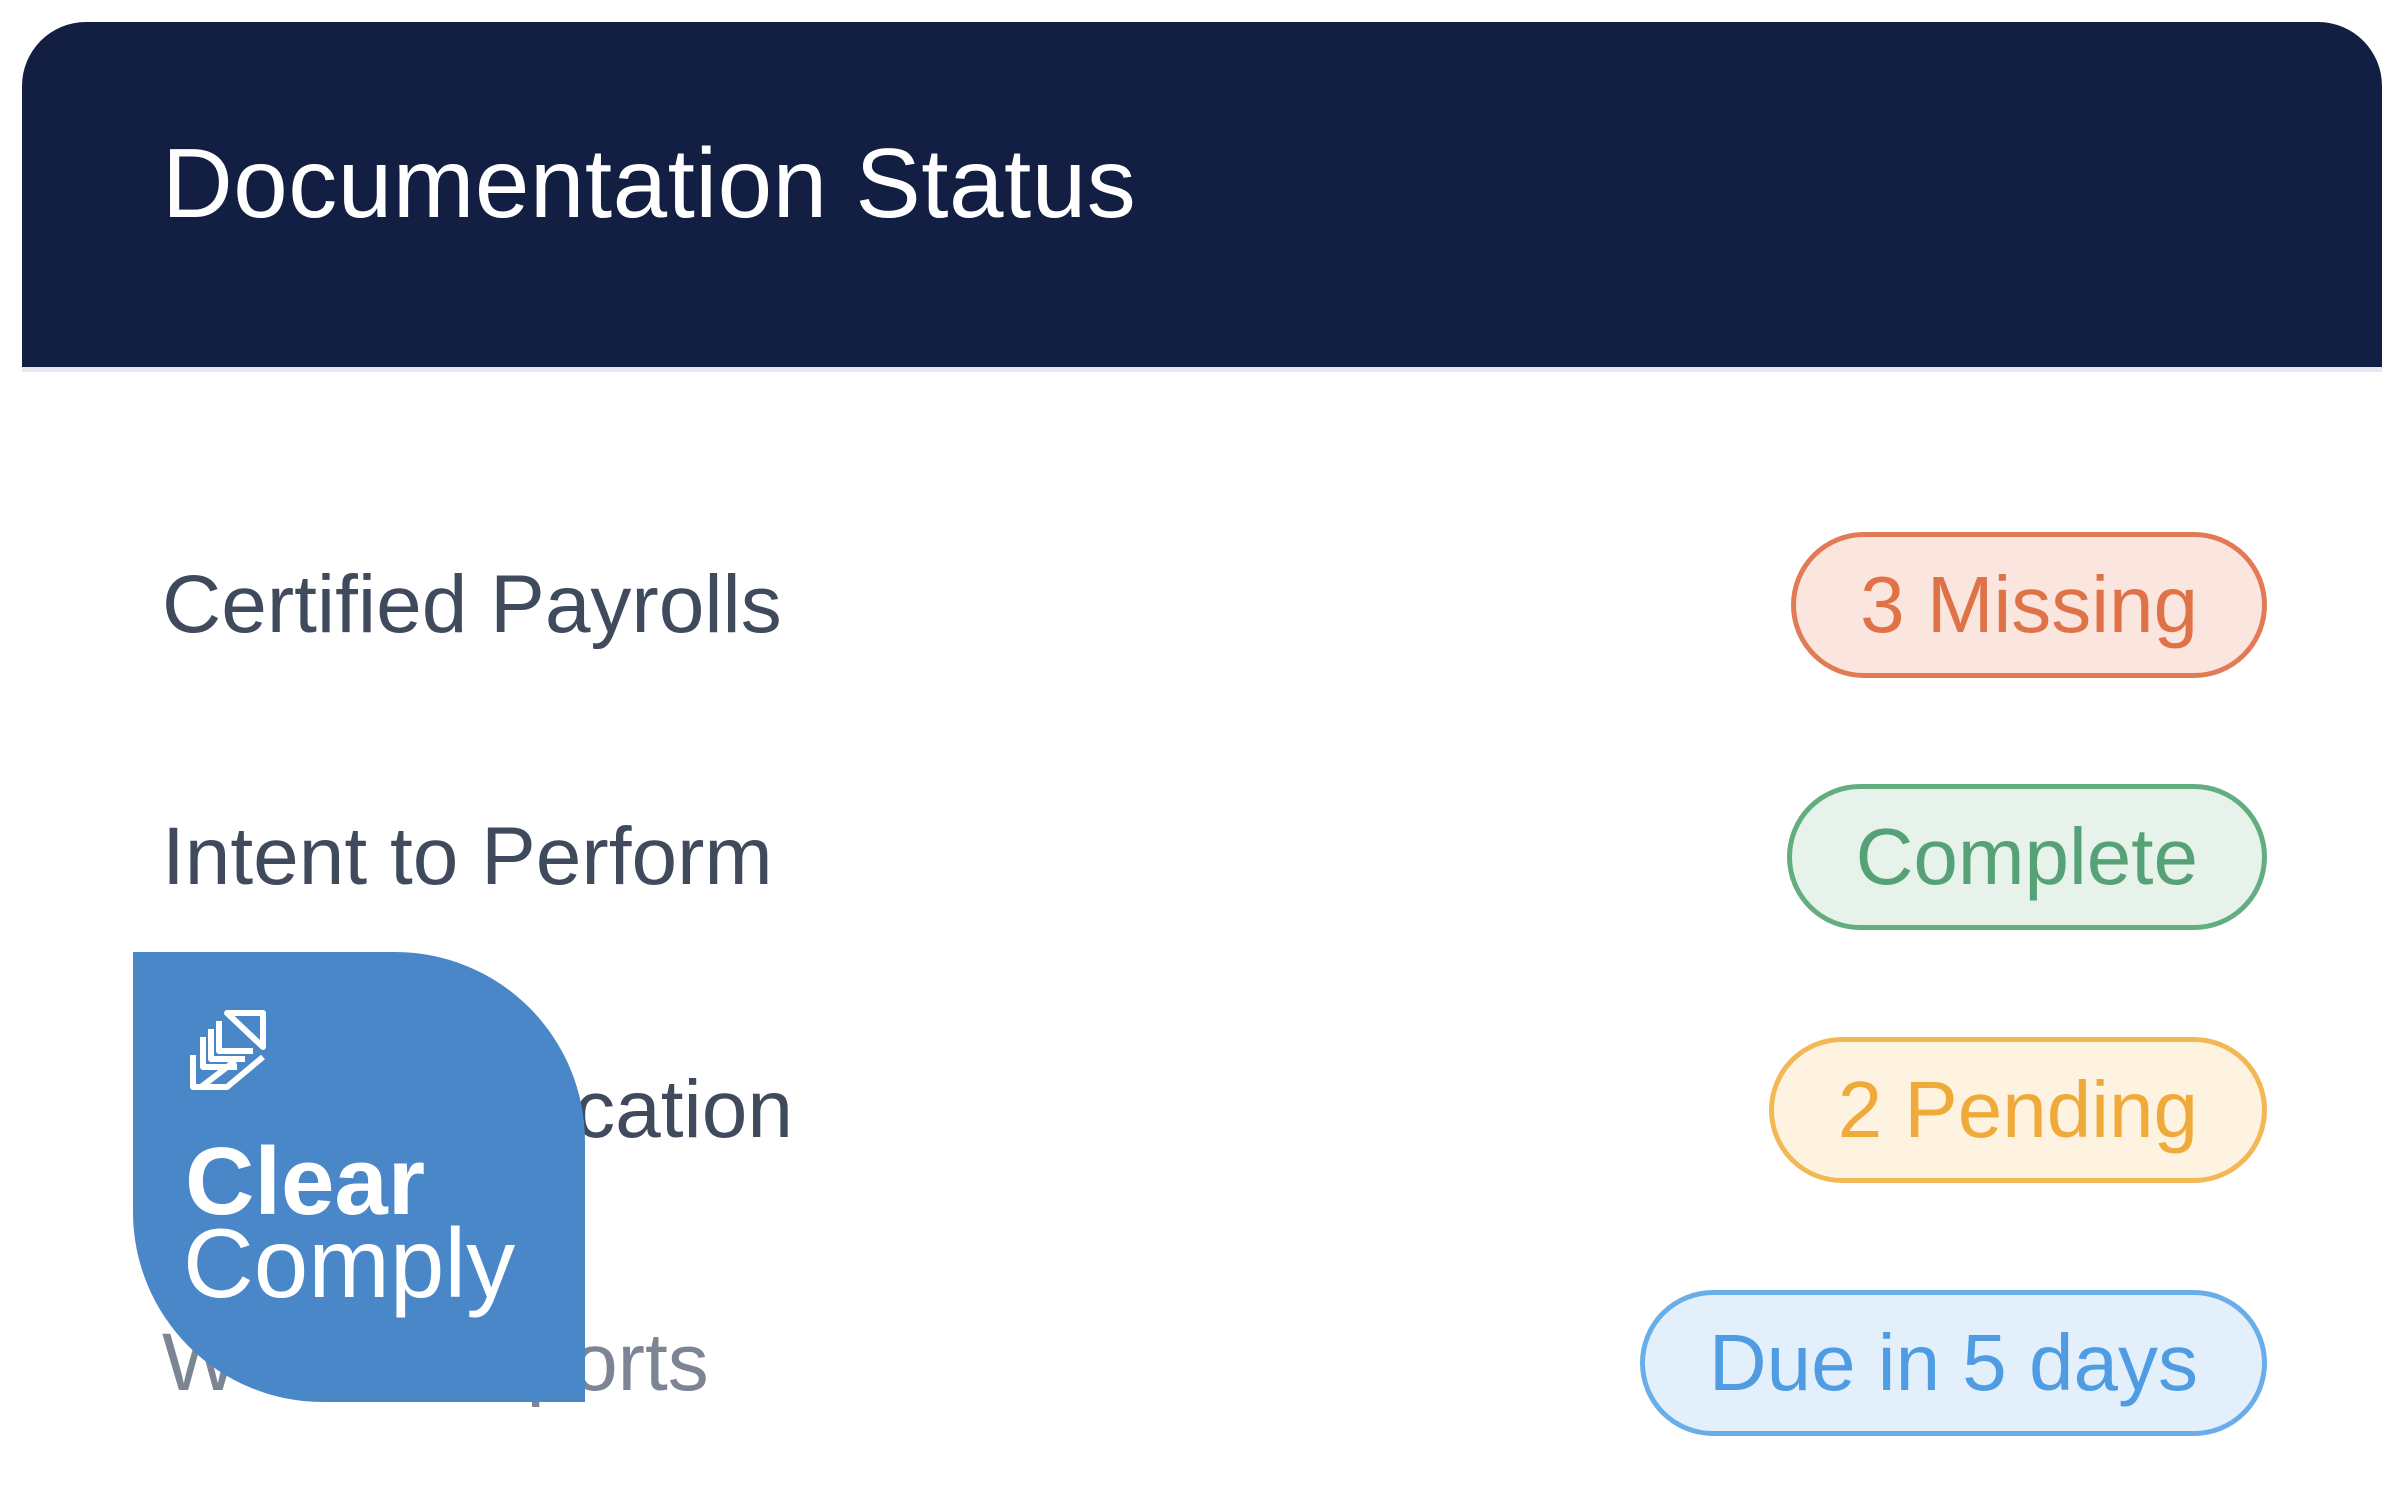  Describe the element at coordinates (467, 856) in the screenshot. I see `row-label: Intent to Perform` at that location.